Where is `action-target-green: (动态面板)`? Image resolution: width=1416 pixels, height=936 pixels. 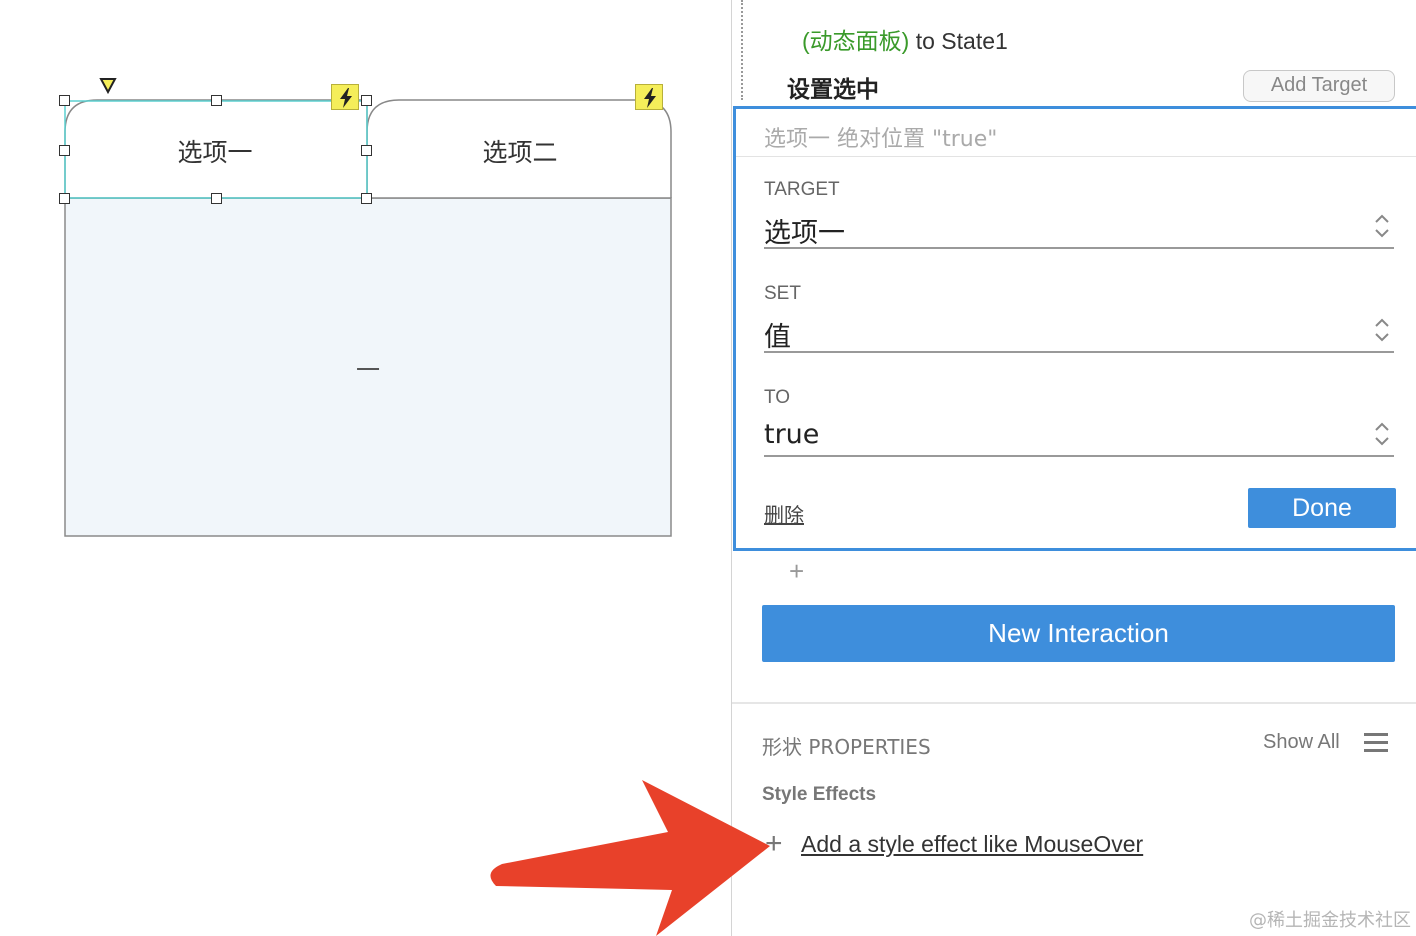 action-target-green: (动态面板) is located at coordinates (856, 41).